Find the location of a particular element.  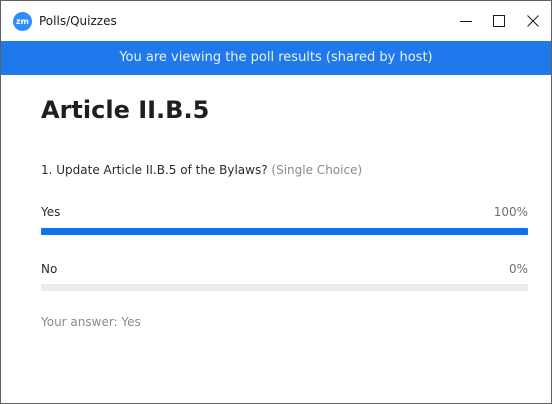

close-button is located at coordinates (530, 21).